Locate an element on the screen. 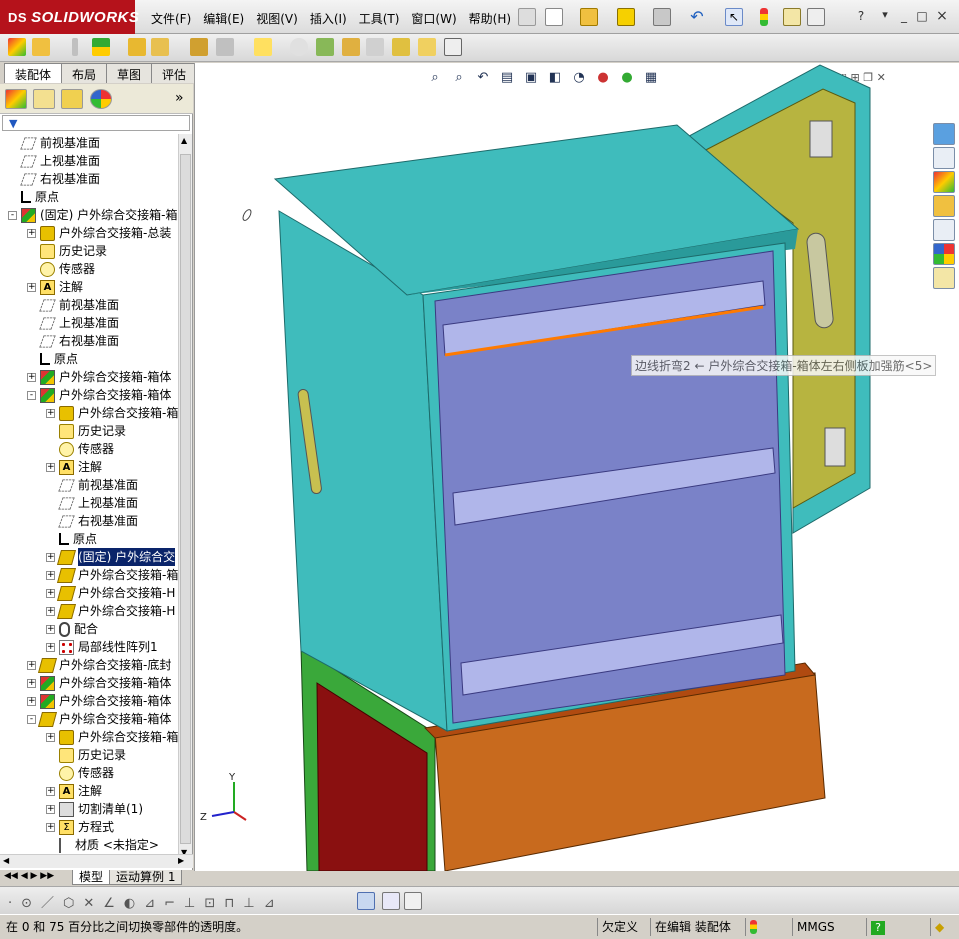 This screenshot has height=939, width=959. print-icon is located at coordinates (662, 17).